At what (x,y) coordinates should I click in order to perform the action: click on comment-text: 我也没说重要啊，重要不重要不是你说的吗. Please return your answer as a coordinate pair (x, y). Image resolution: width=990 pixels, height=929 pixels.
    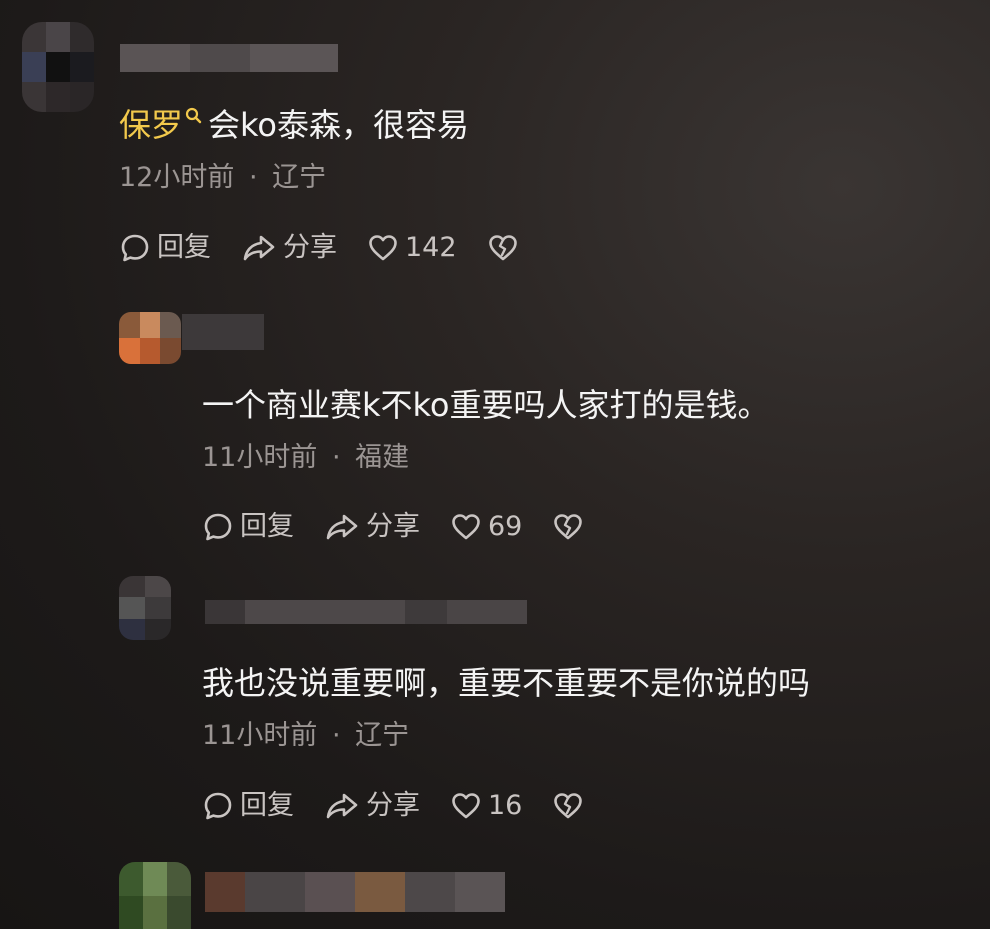
    Looking at the image, I should click on (506, 683).